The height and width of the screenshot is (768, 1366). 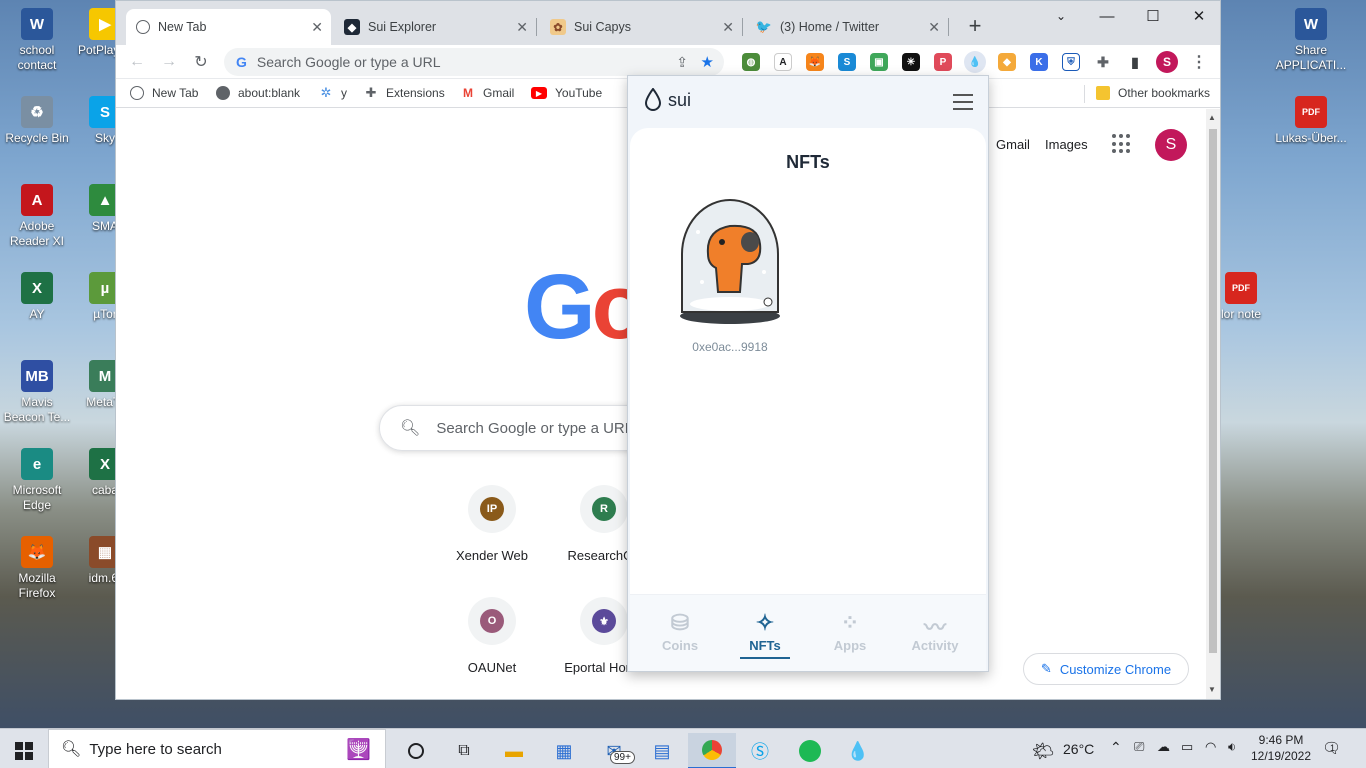 What do you see at coordinates (765, 634) in the screenshot?
I see `nav-nfts: ✧ NFTs` at bounding box center [765, 634].